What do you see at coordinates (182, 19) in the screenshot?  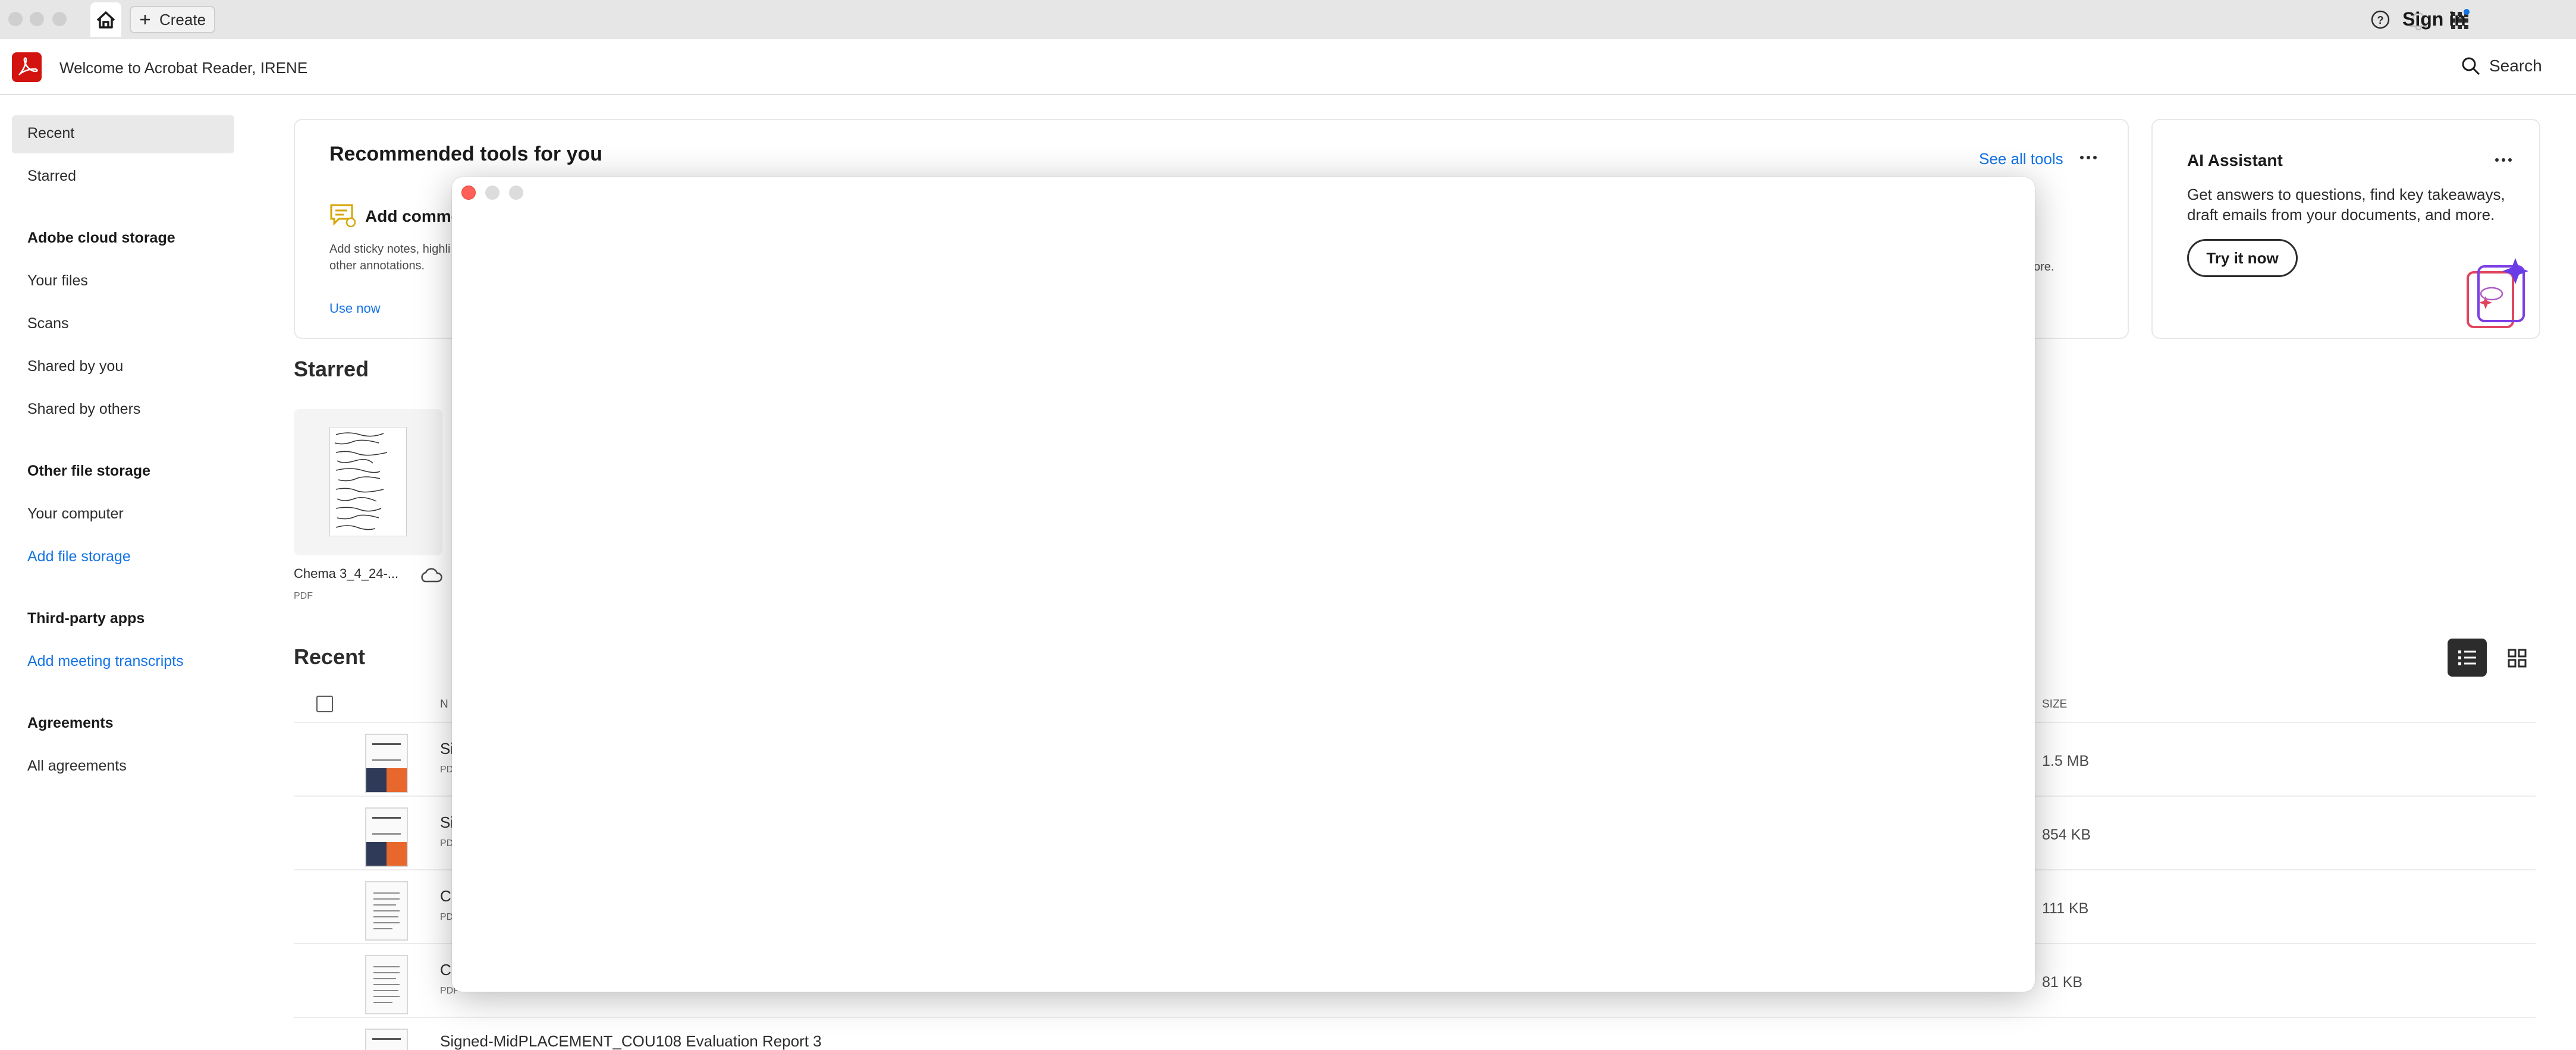 I see `create-label: Create` at bounding box center [182, 19].